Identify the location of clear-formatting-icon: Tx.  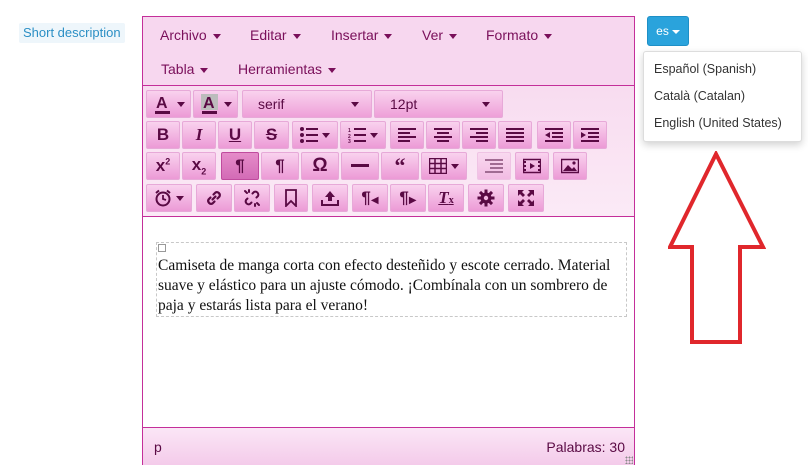
(446, 197).